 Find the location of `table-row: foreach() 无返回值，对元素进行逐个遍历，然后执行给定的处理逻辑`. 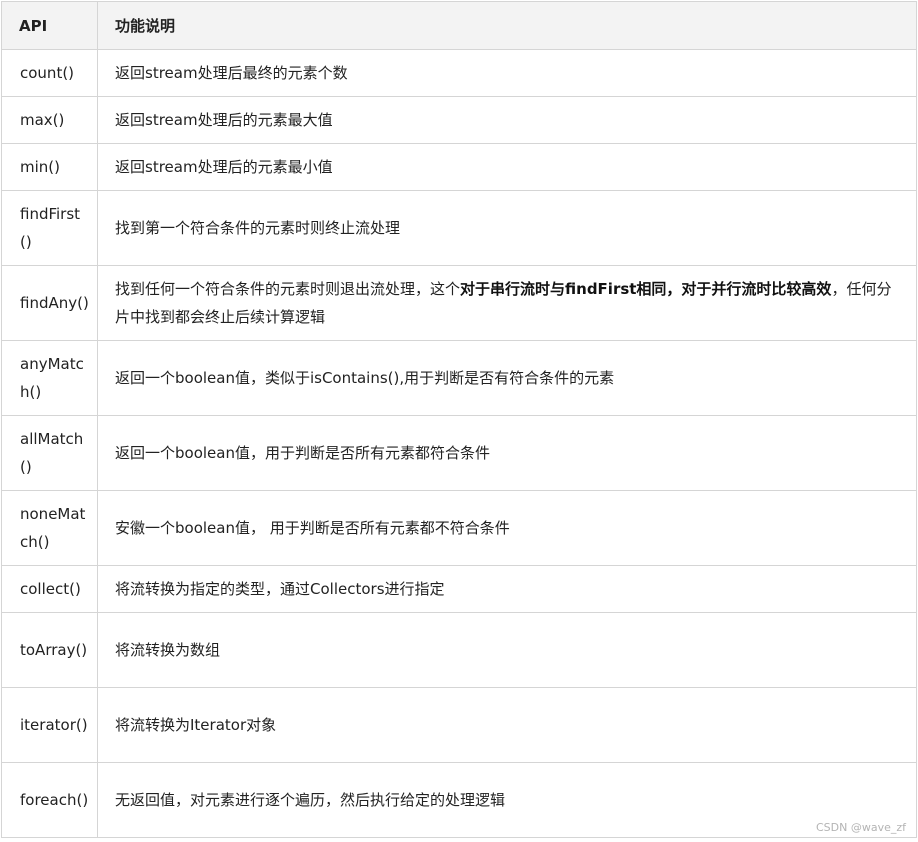

table-row: foreach() 无返回值，对元素进行逐个遍历，然后执行给定的处理逻辑 is located at coordinates (459, 800).